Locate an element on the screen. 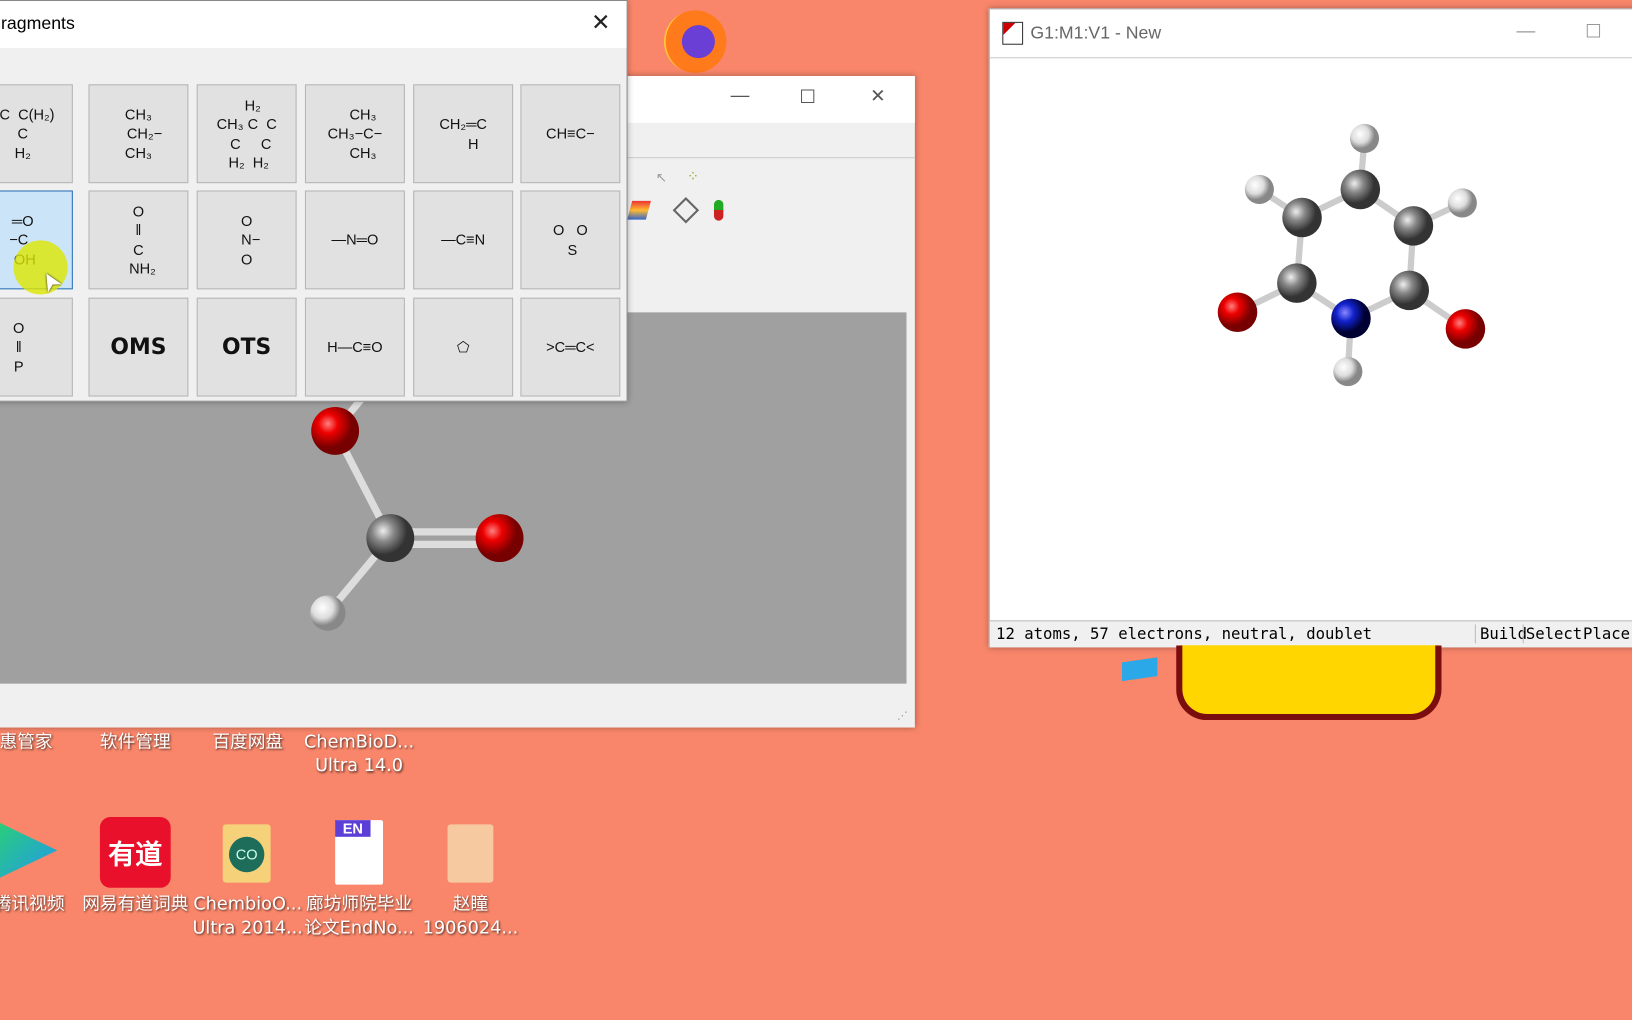 The width and height of the screenshot is (1632, 1020). fragment-cell: >C═C< is located at coordinates (570, 347).